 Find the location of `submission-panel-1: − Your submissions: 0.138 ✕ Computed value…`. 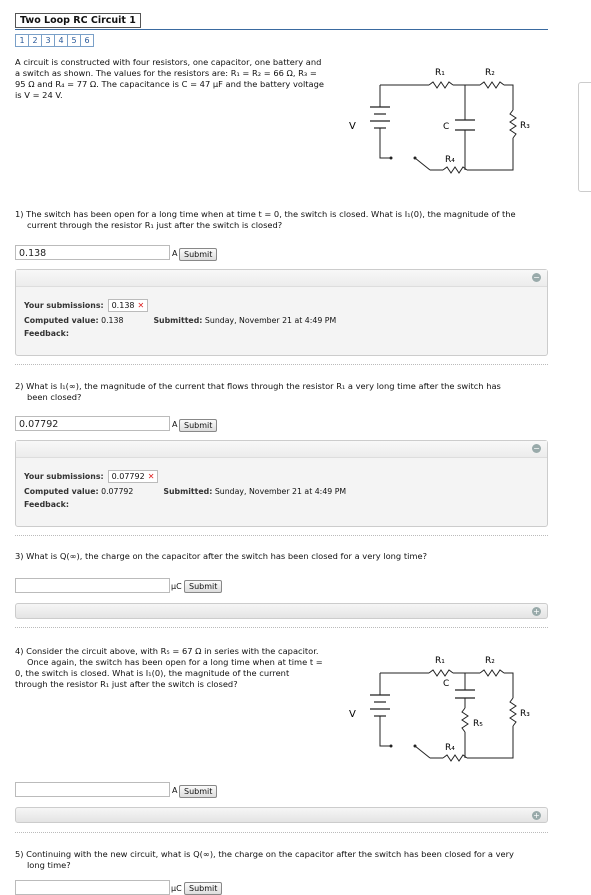

submission-panel-1: − Your submissions: 0.138 ✕ Computed value… is located at coordinates (281, 312).